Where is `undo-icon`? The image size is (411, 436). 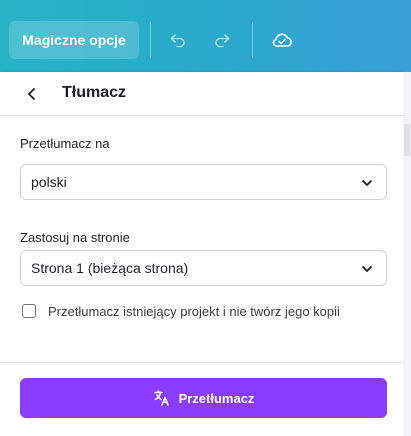 undo-icon is located at coordinates (178, 40).